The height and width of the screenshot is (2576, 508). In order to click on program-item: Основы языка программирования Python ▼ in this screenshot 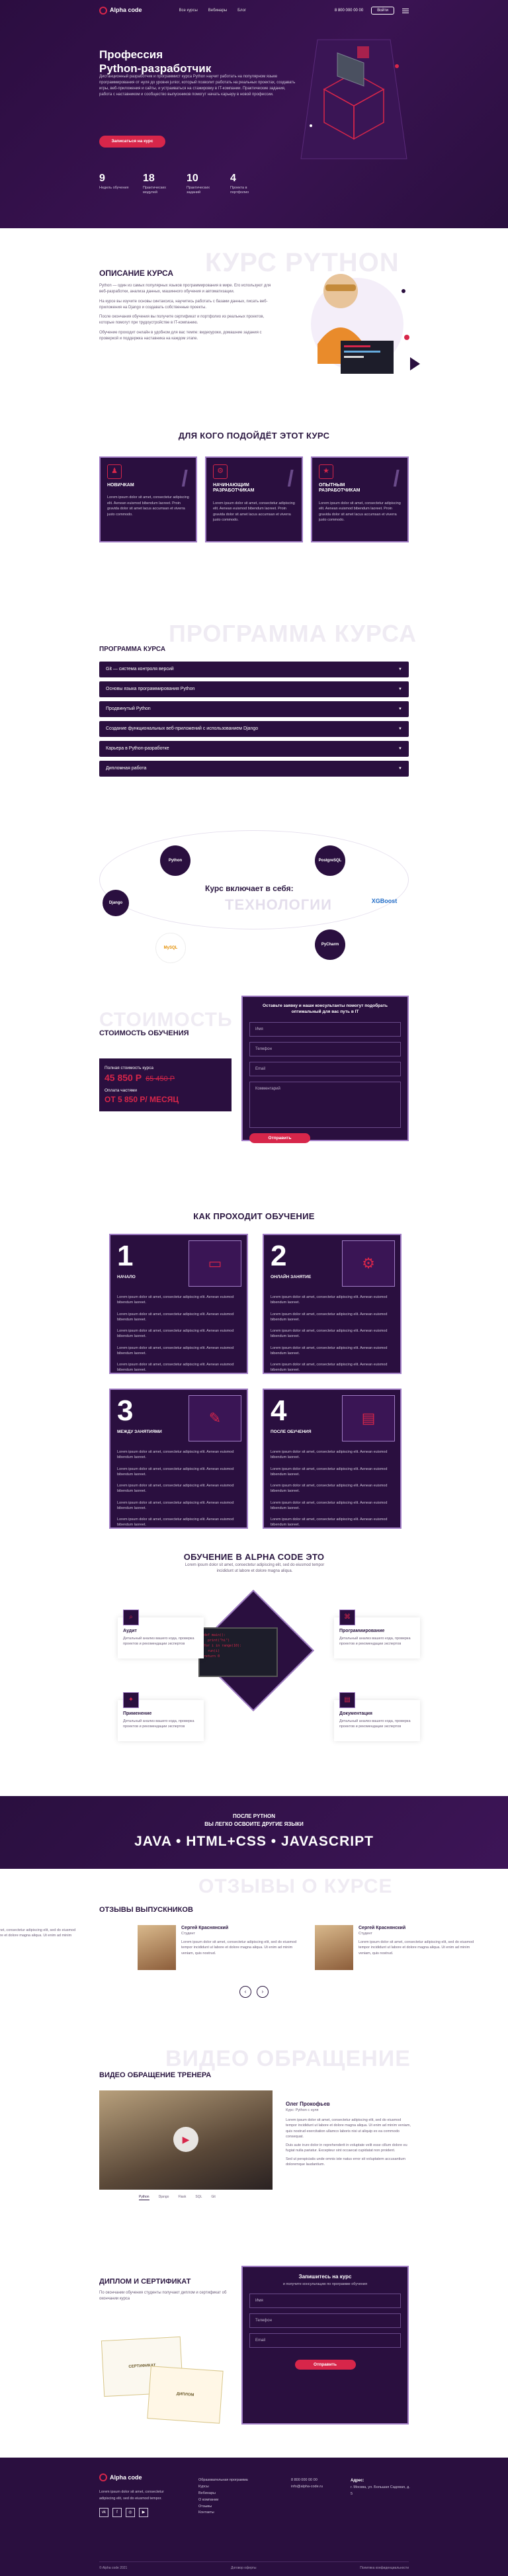, I will do `click(254, 689)`.